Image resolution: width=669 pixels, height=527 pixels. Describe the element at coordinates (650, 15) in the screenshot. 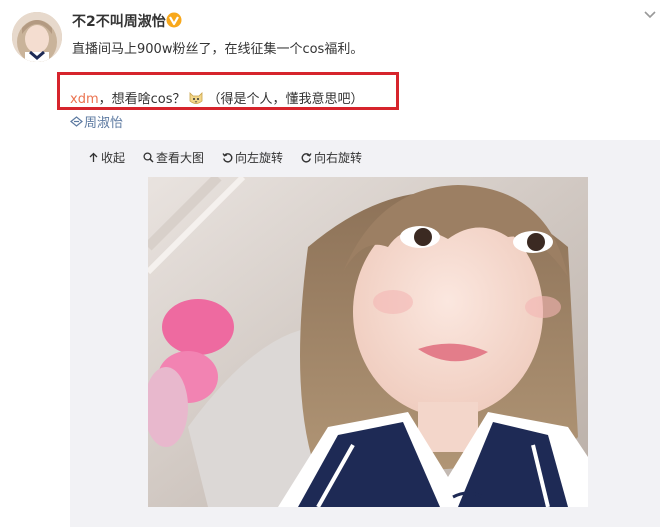

I see `chevron-down-icon` at that location.